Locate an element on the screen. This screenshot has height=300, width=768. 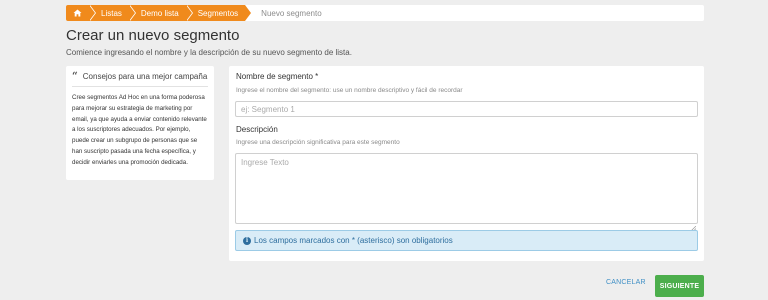
next-button: SIGUIENTE is located at coordinates (679, 286).